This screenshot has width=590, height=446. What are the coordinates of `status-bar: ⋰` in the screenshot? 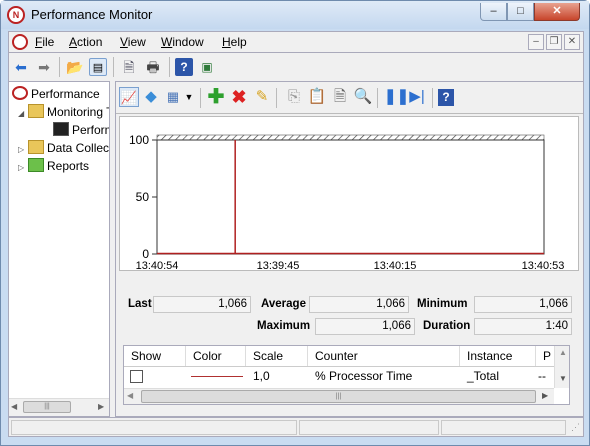 It's located at (296, 427).